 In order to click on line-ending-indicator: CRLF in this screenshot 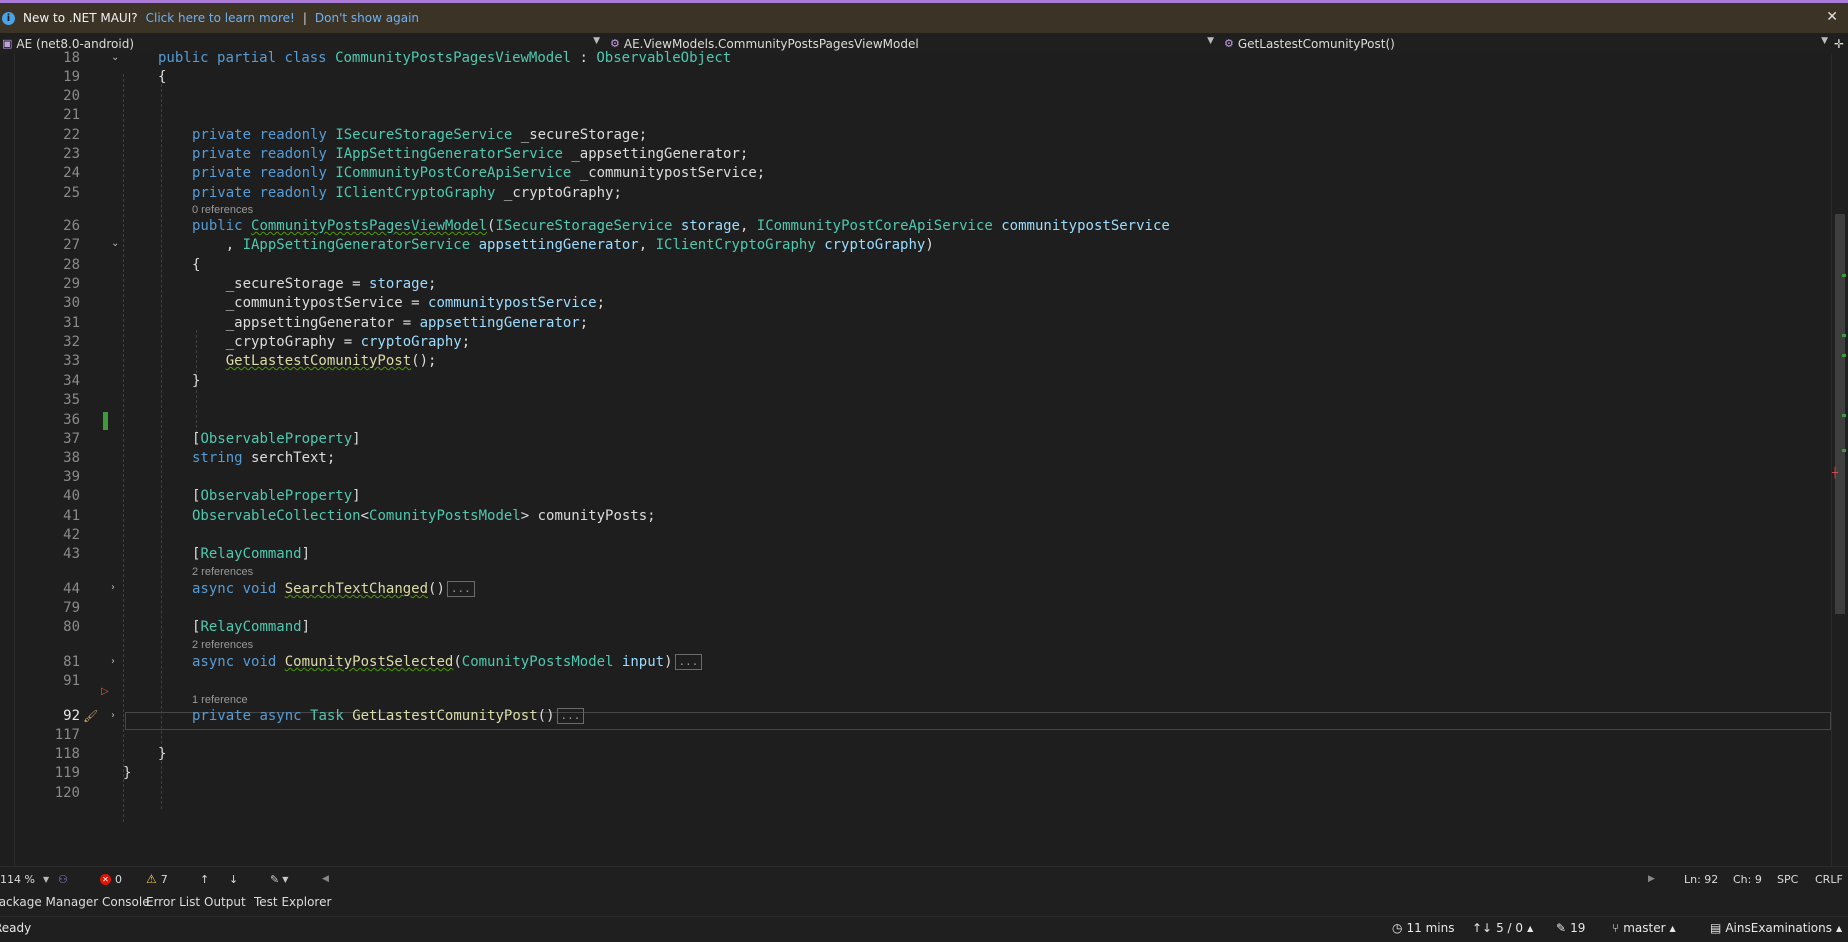, I will do `click(1829, 879)`.